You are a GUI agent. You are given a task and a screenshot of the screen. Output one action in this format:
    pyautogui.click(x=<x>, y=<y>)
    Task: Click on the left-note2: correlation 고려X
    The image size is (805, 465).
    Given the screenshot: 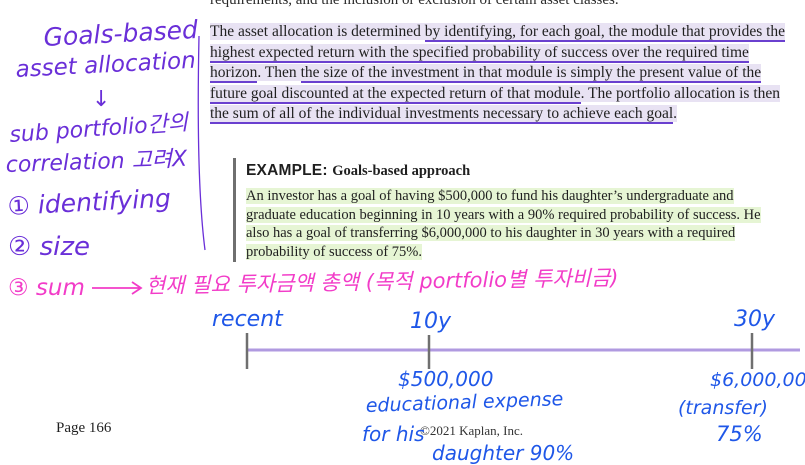 What is the action you would take?
    pyautogui.click(x=96, y=162)
    